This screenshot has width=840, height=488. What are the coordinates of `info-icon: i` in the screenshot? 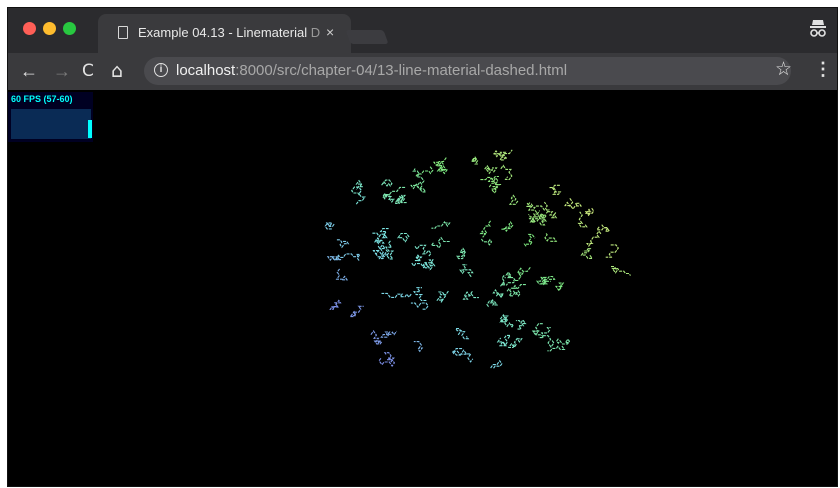 It's located at (161, 70).